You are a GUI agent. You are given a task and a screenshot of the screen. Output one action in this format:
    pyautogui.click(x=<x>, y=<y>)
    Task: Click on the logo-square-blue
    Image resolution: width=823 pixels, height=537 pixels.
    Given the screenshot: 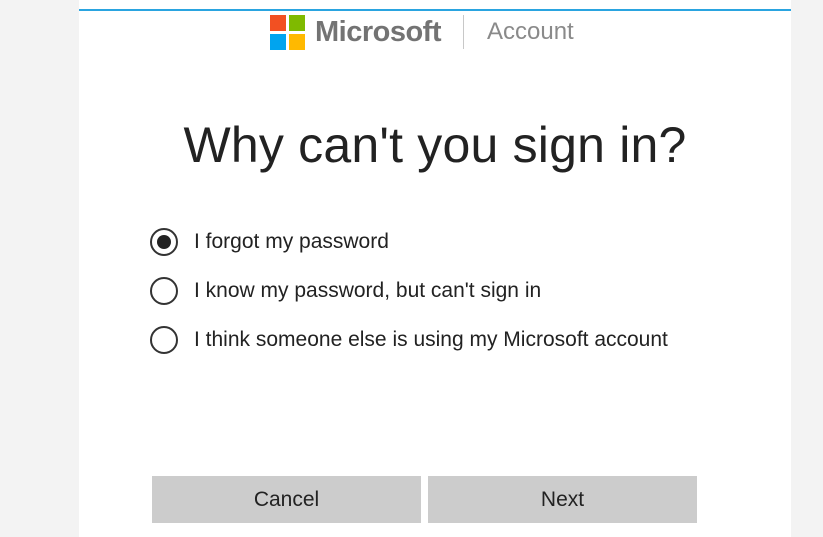 What is the action you would take?
    pyautogui.click(x=278, y=41)
    